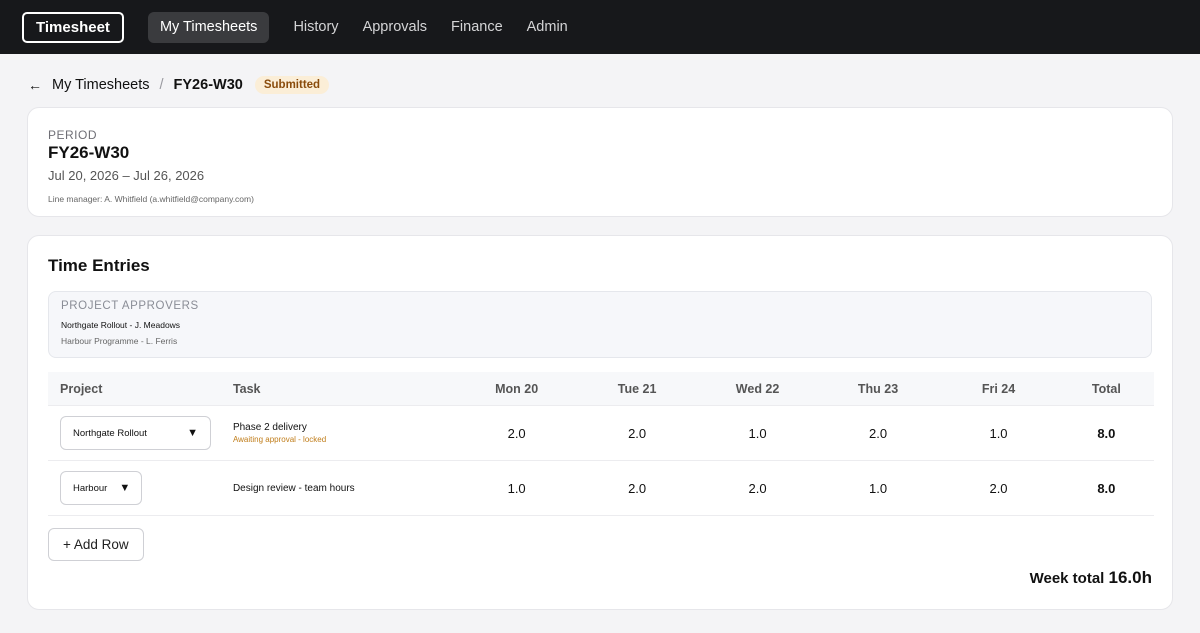 The height and width of the screenshot is (633, 1200). I want to click on column-header-total: Total, so click(1106, 388).